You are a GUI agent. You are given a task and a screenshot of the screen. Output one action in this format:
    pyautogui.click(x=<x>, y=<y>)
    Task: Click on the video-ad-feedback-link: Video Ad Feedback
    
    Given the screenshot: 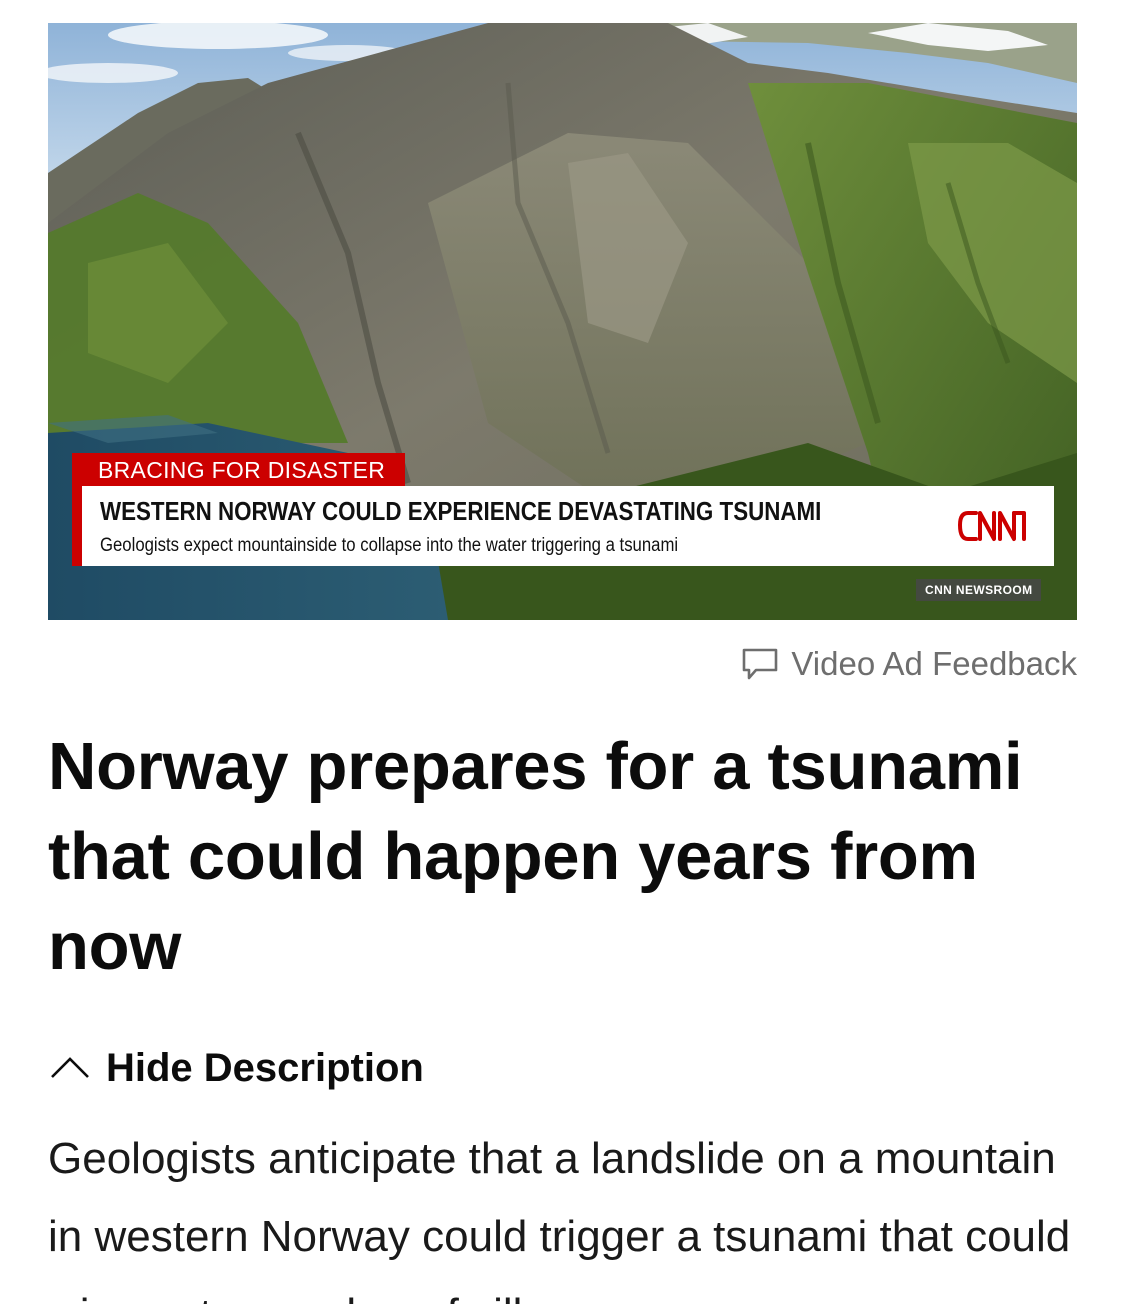 What is the action you would take?
    pyautogui.click(x=909, y=664)
    